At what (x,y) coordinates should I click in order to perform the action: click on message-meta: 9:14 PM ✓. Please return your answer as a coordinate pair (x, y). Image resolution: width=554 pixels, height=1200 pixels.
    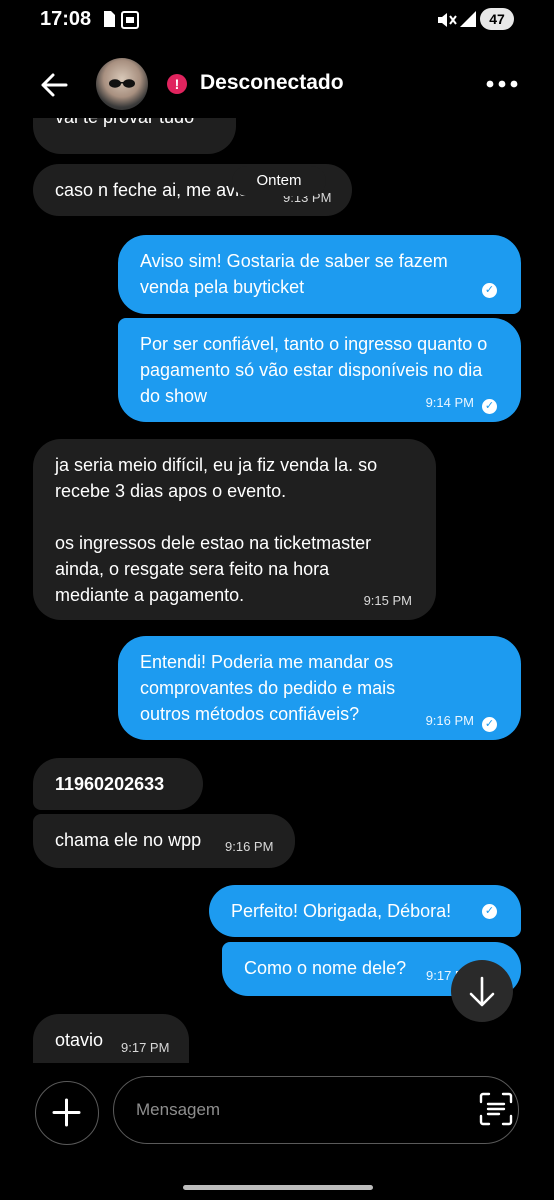
    Looking at the image, I should click on (461, 403).